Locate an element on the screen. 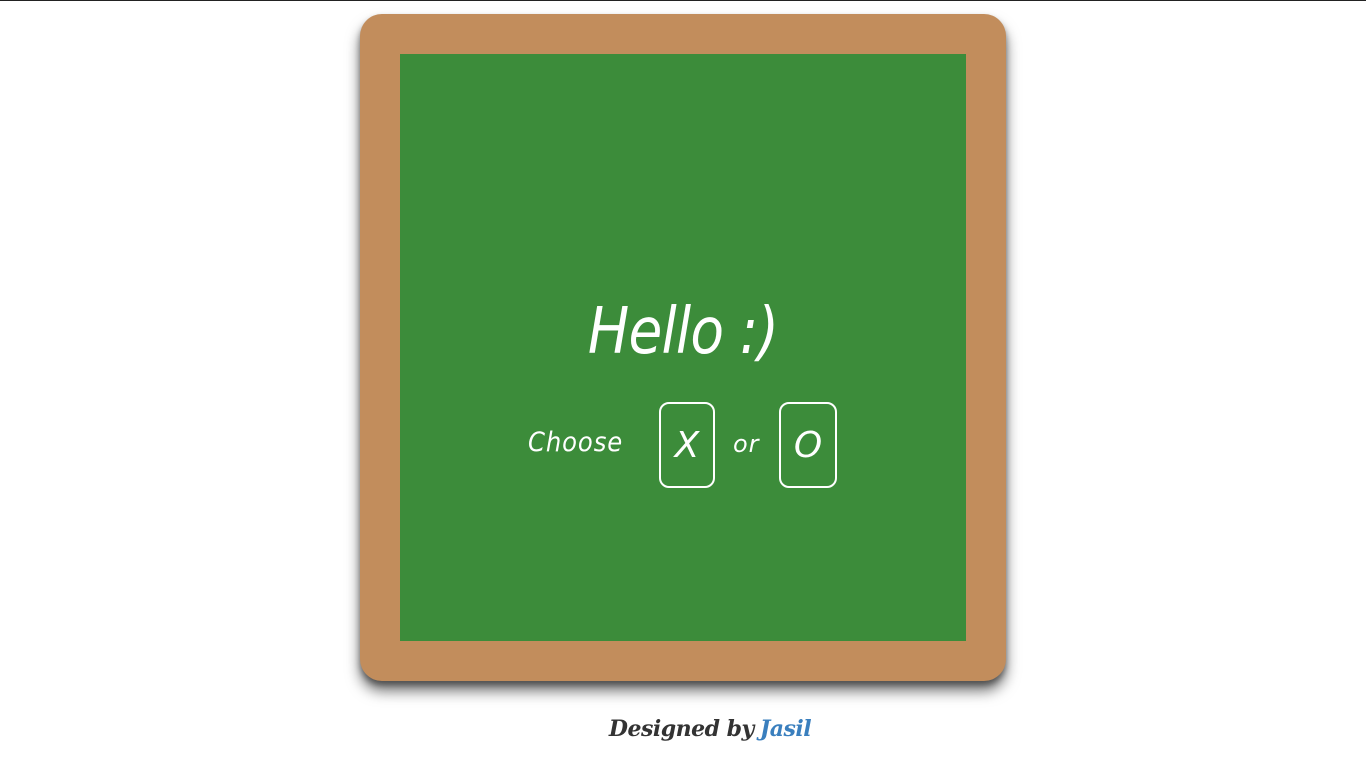  or-label: or is located at coordinates (746, 444).